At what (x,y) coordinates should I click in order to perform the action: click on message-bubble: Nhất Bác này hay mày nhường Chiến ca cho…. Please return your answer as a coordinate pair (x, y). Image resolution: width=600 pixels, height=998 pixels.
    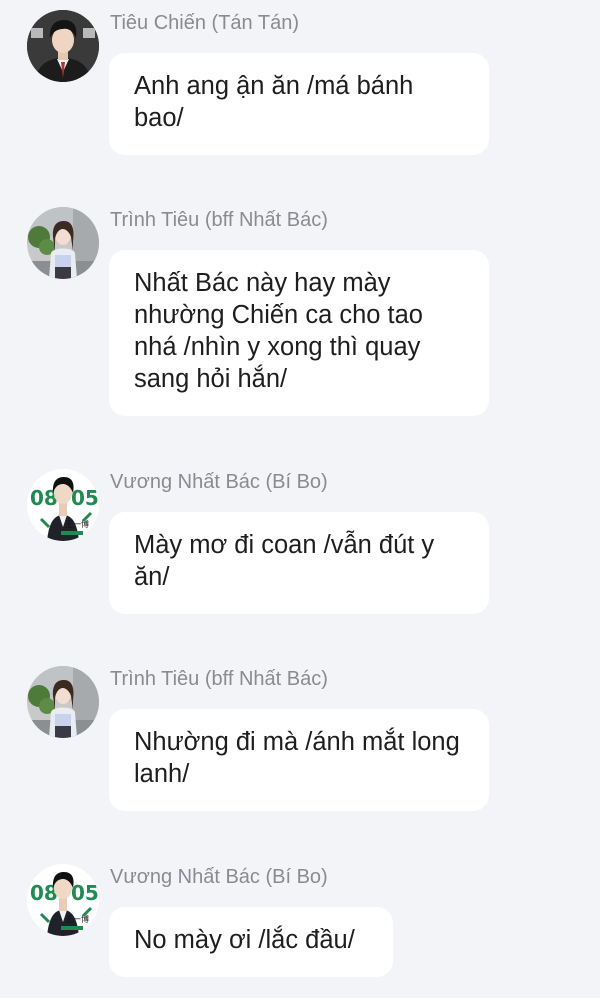
    Looking at the image, I should click on (299, 333).